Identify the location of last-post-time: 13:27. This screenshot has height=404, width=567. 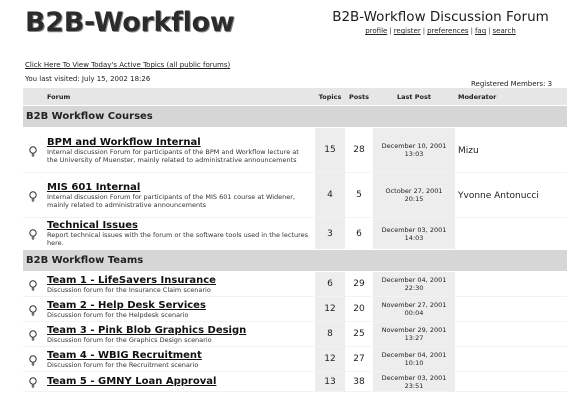
(414, 338).